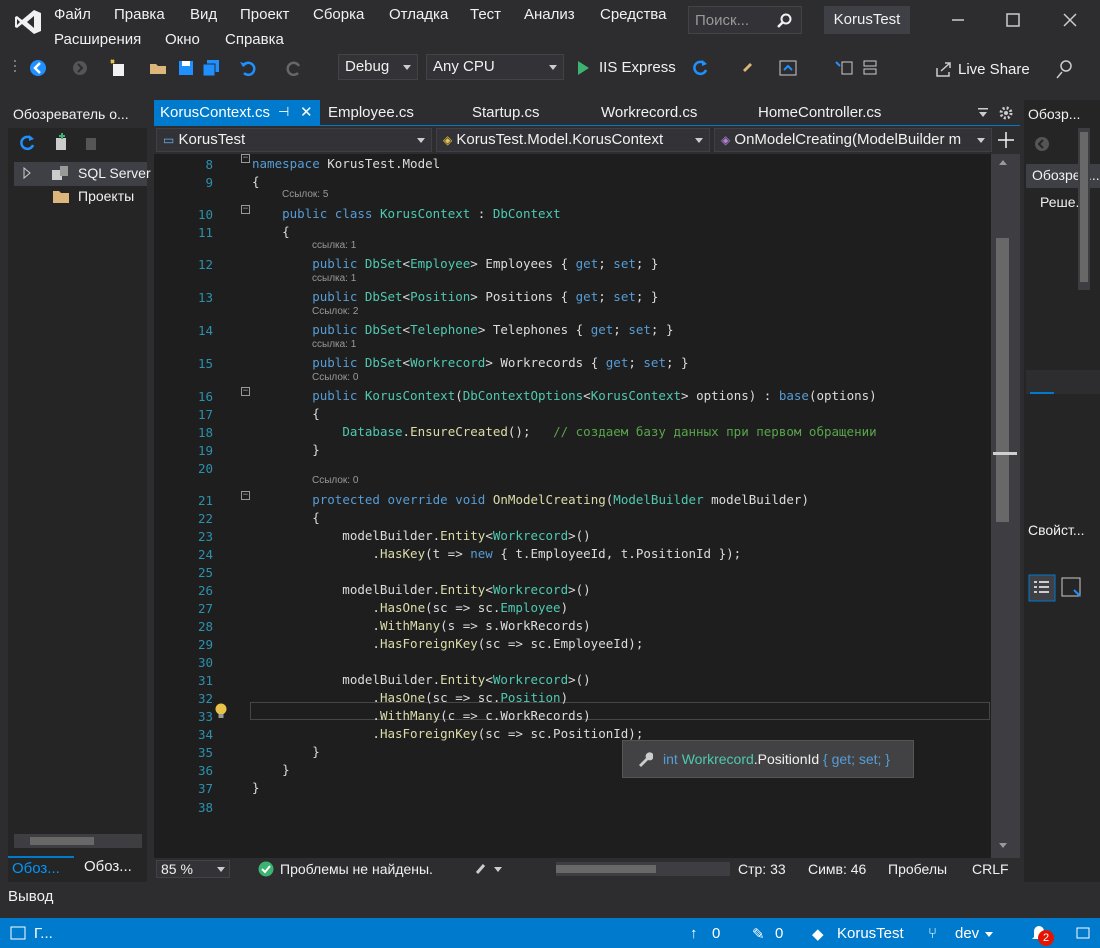 The height and width of the screenshot is (948, 1100). Describe the element at coordinates (643, 869) in the screenshot. I see `editor-hscrollbar` at that location.